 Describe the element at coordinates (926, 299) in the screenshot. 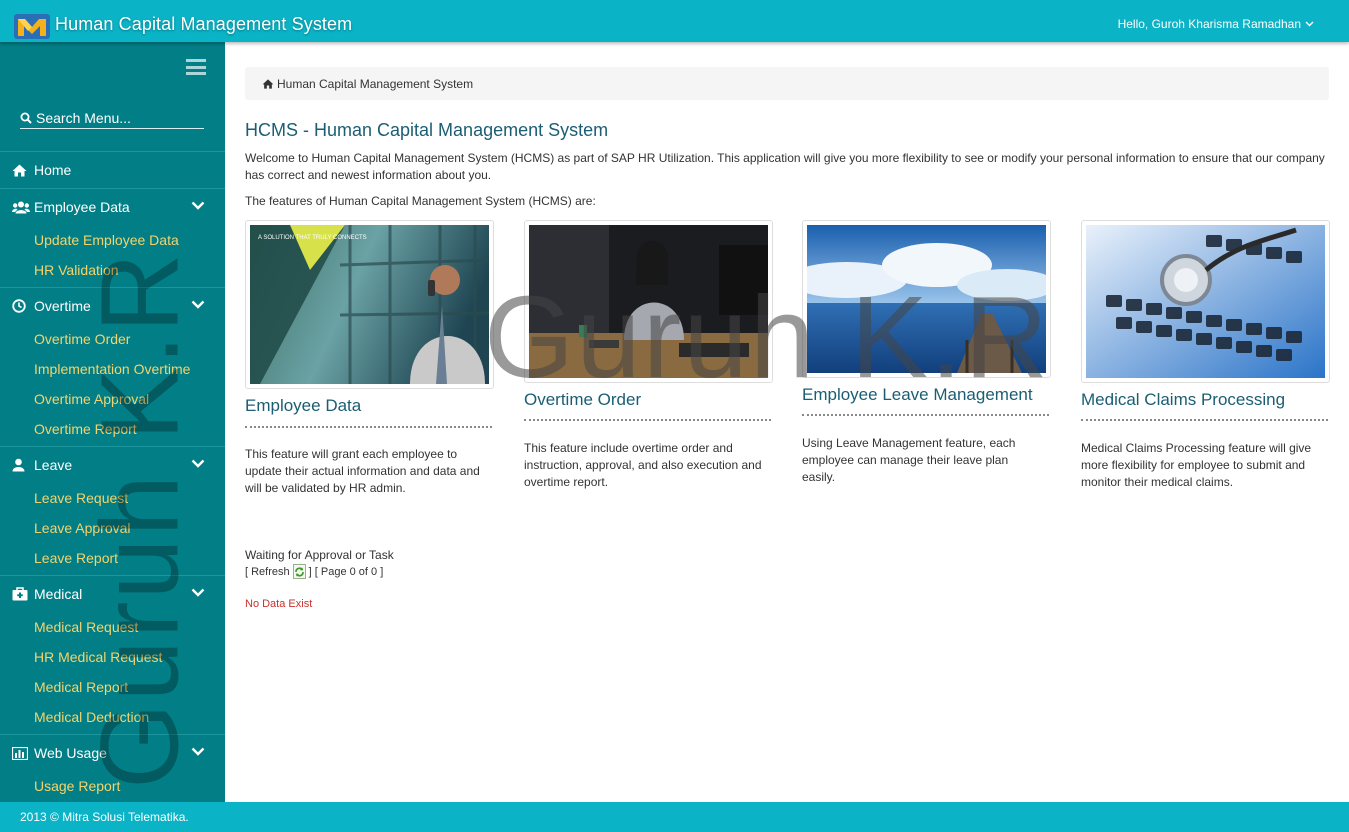

I see `feature-image-leave-management` at that location.